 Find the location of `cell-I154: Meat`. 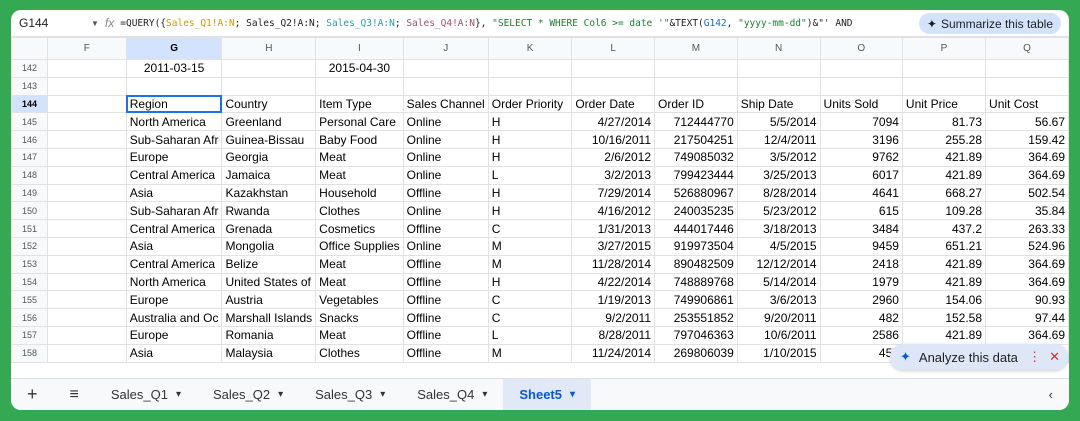

cell-I154: Meat is located at coordinates (359, 282).